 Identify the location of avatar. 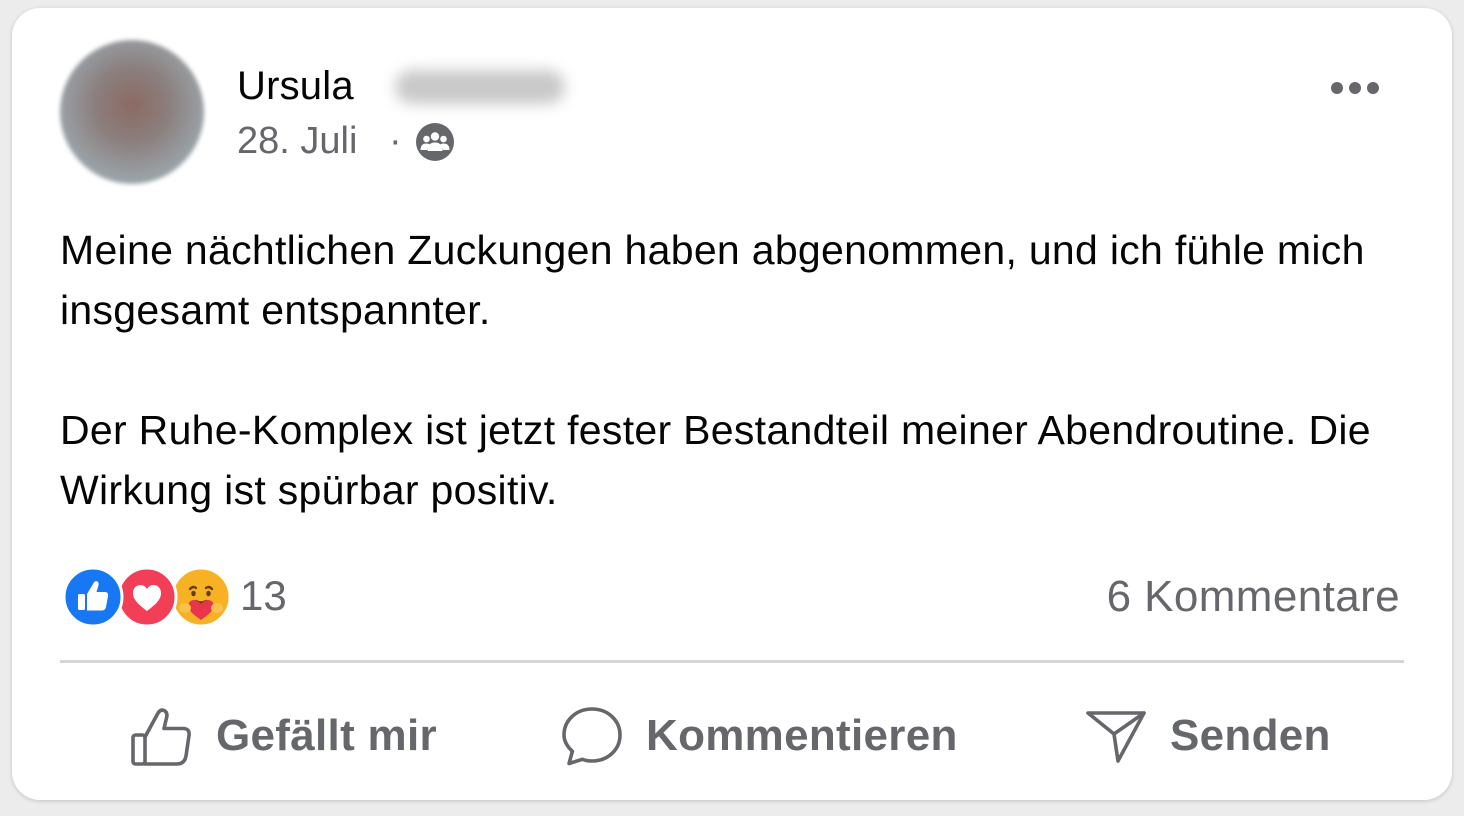
(132, 112).